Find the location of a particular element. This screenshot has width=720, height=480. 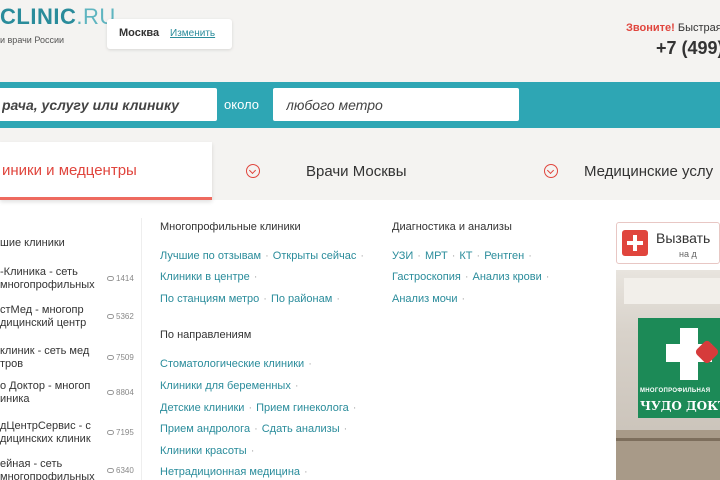

link-urine-test: Анализ мочи is located at coordinates (425, 299).